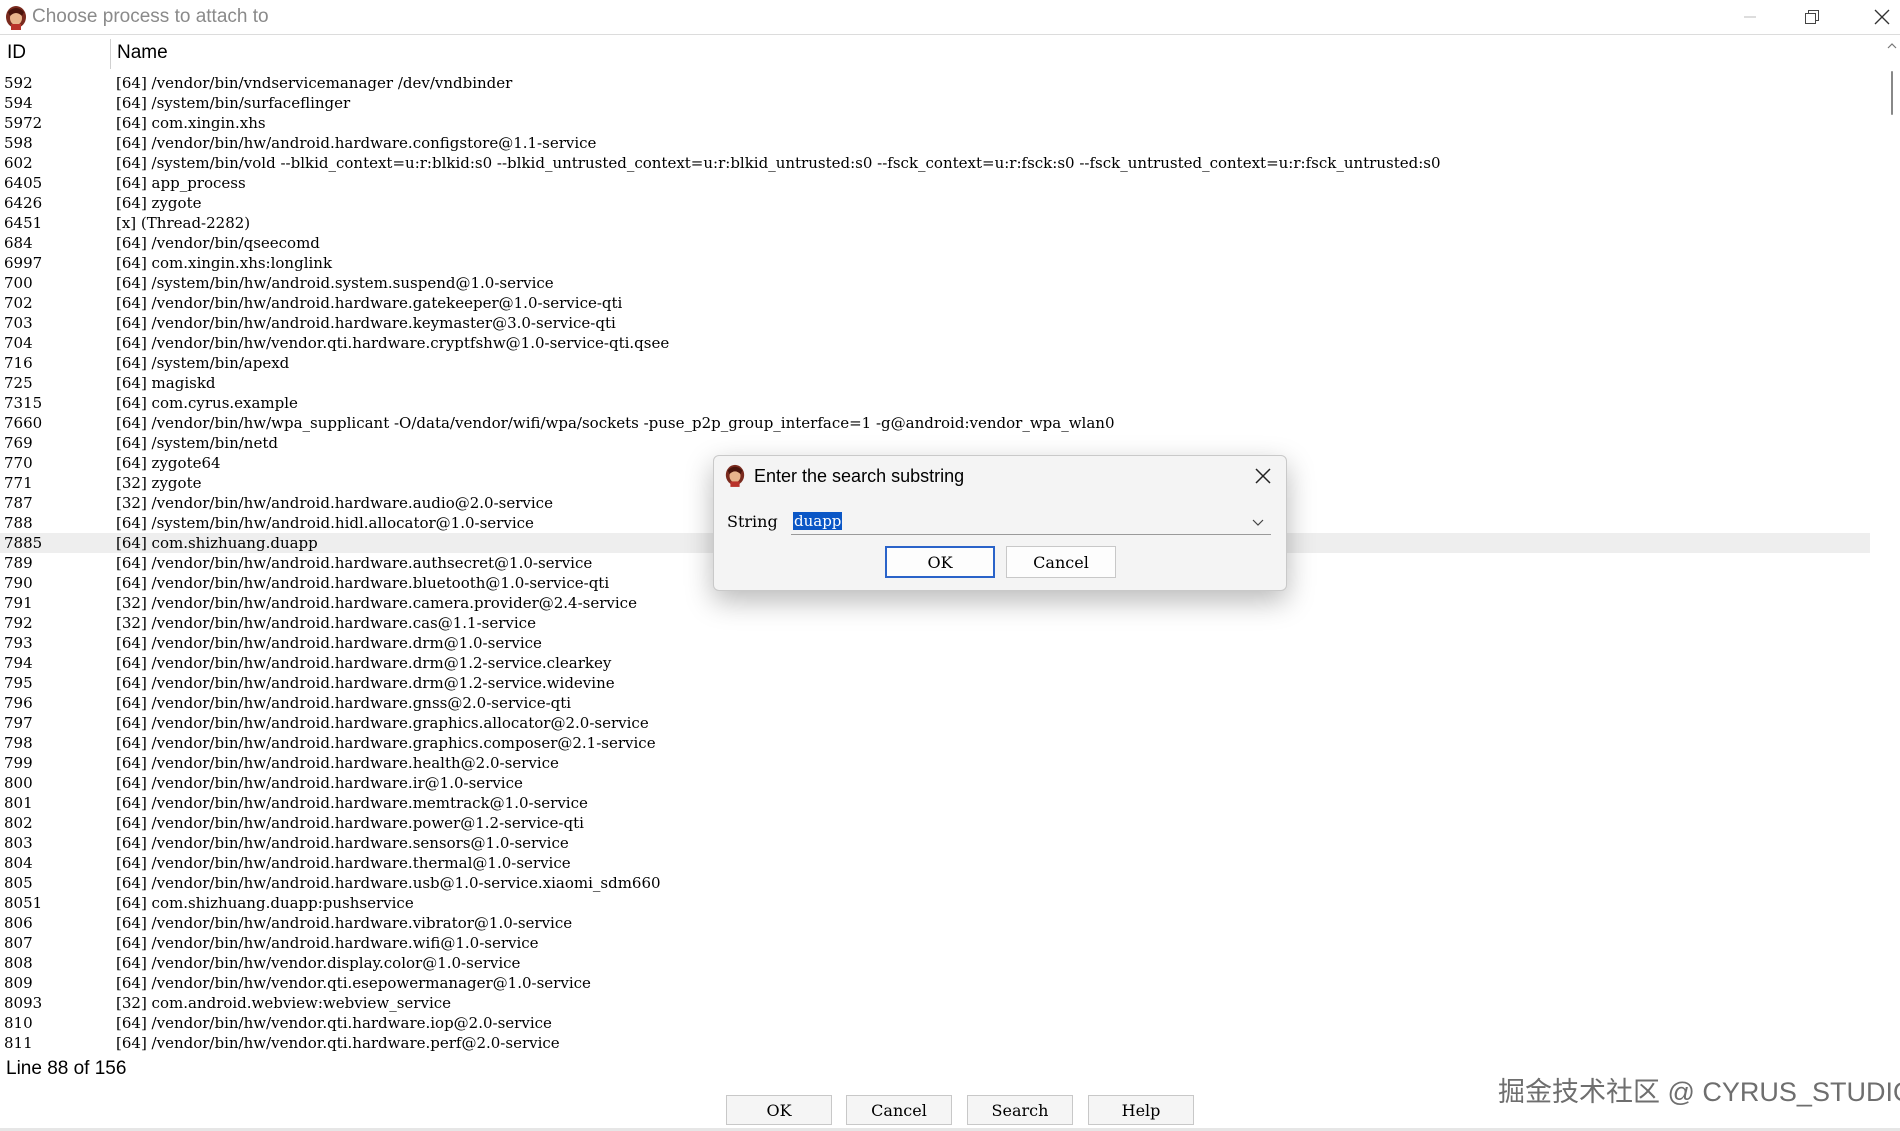 The image size is (1900, 1131). I want to click on table-row: 594 [64] /system/bin/surfaceflinger, so click(935, 103).